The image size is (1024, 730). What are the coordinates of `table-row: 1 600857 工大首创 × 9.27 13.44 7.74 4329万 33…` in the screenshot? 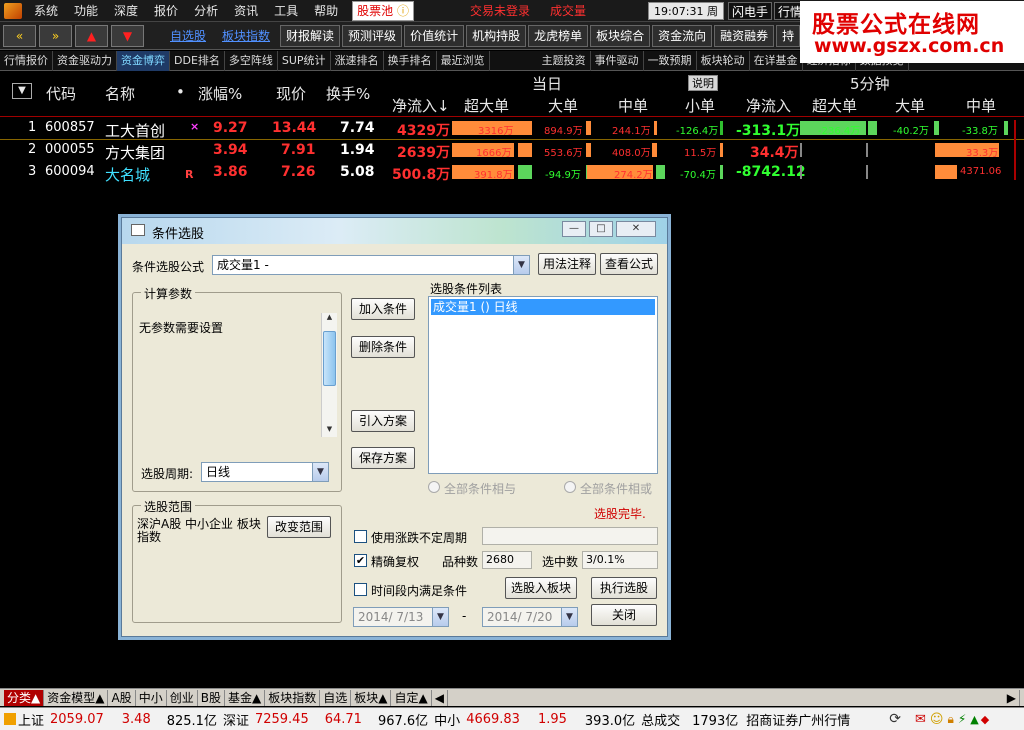 It's located at (512, 128).